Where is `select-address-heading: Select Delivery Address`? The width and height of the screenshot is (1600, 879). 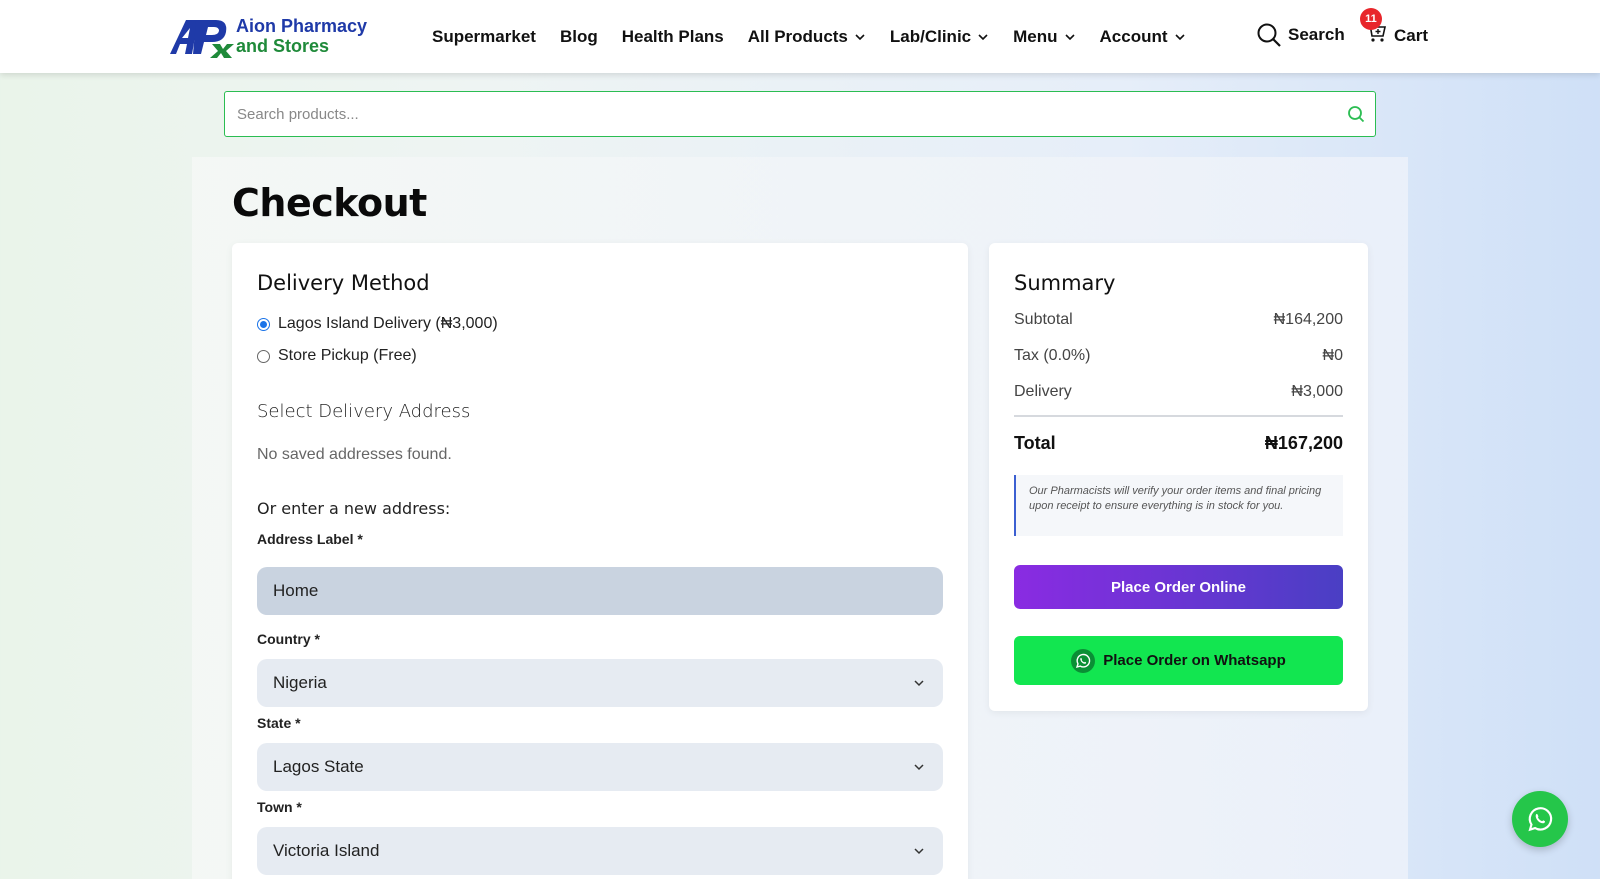
select-address-heading: Select Delivery Address is located at coordinates (364, 411).